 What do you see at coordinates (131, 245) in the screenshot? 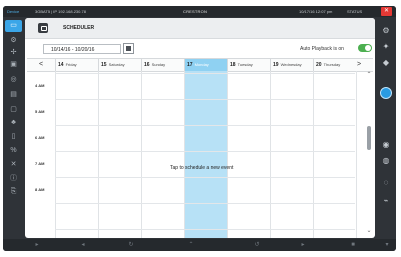
I see `refresh-icon: ↻` at bounding box center [131, 245].